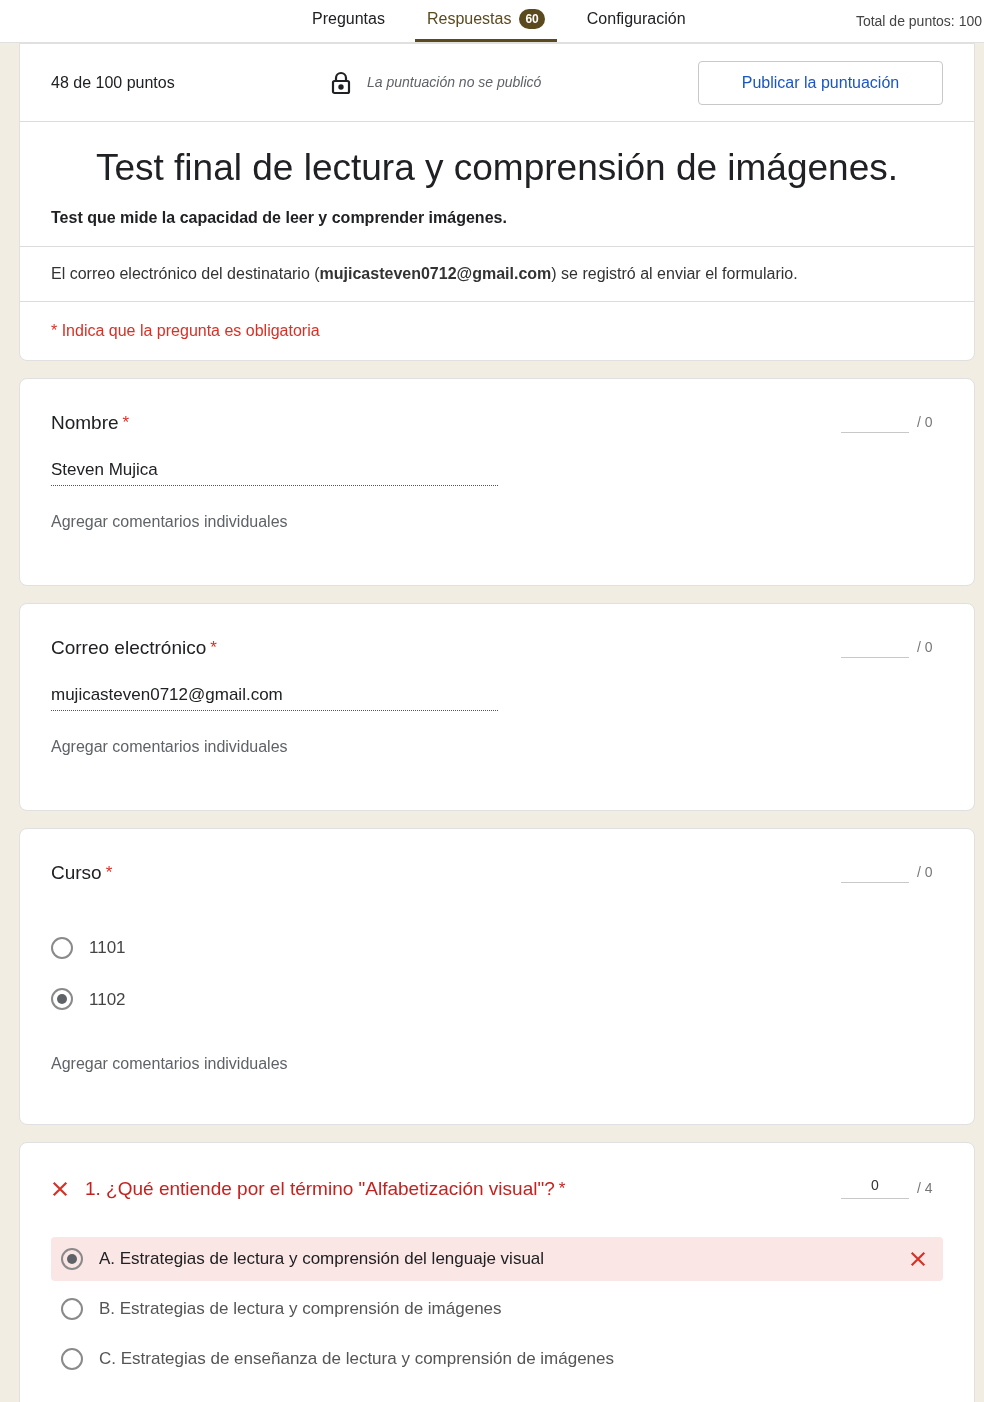 The image size is (984, 1402). Describe the element at coordinates (107, 999) in the screenshot. I see `option-label: 1102` at that location.